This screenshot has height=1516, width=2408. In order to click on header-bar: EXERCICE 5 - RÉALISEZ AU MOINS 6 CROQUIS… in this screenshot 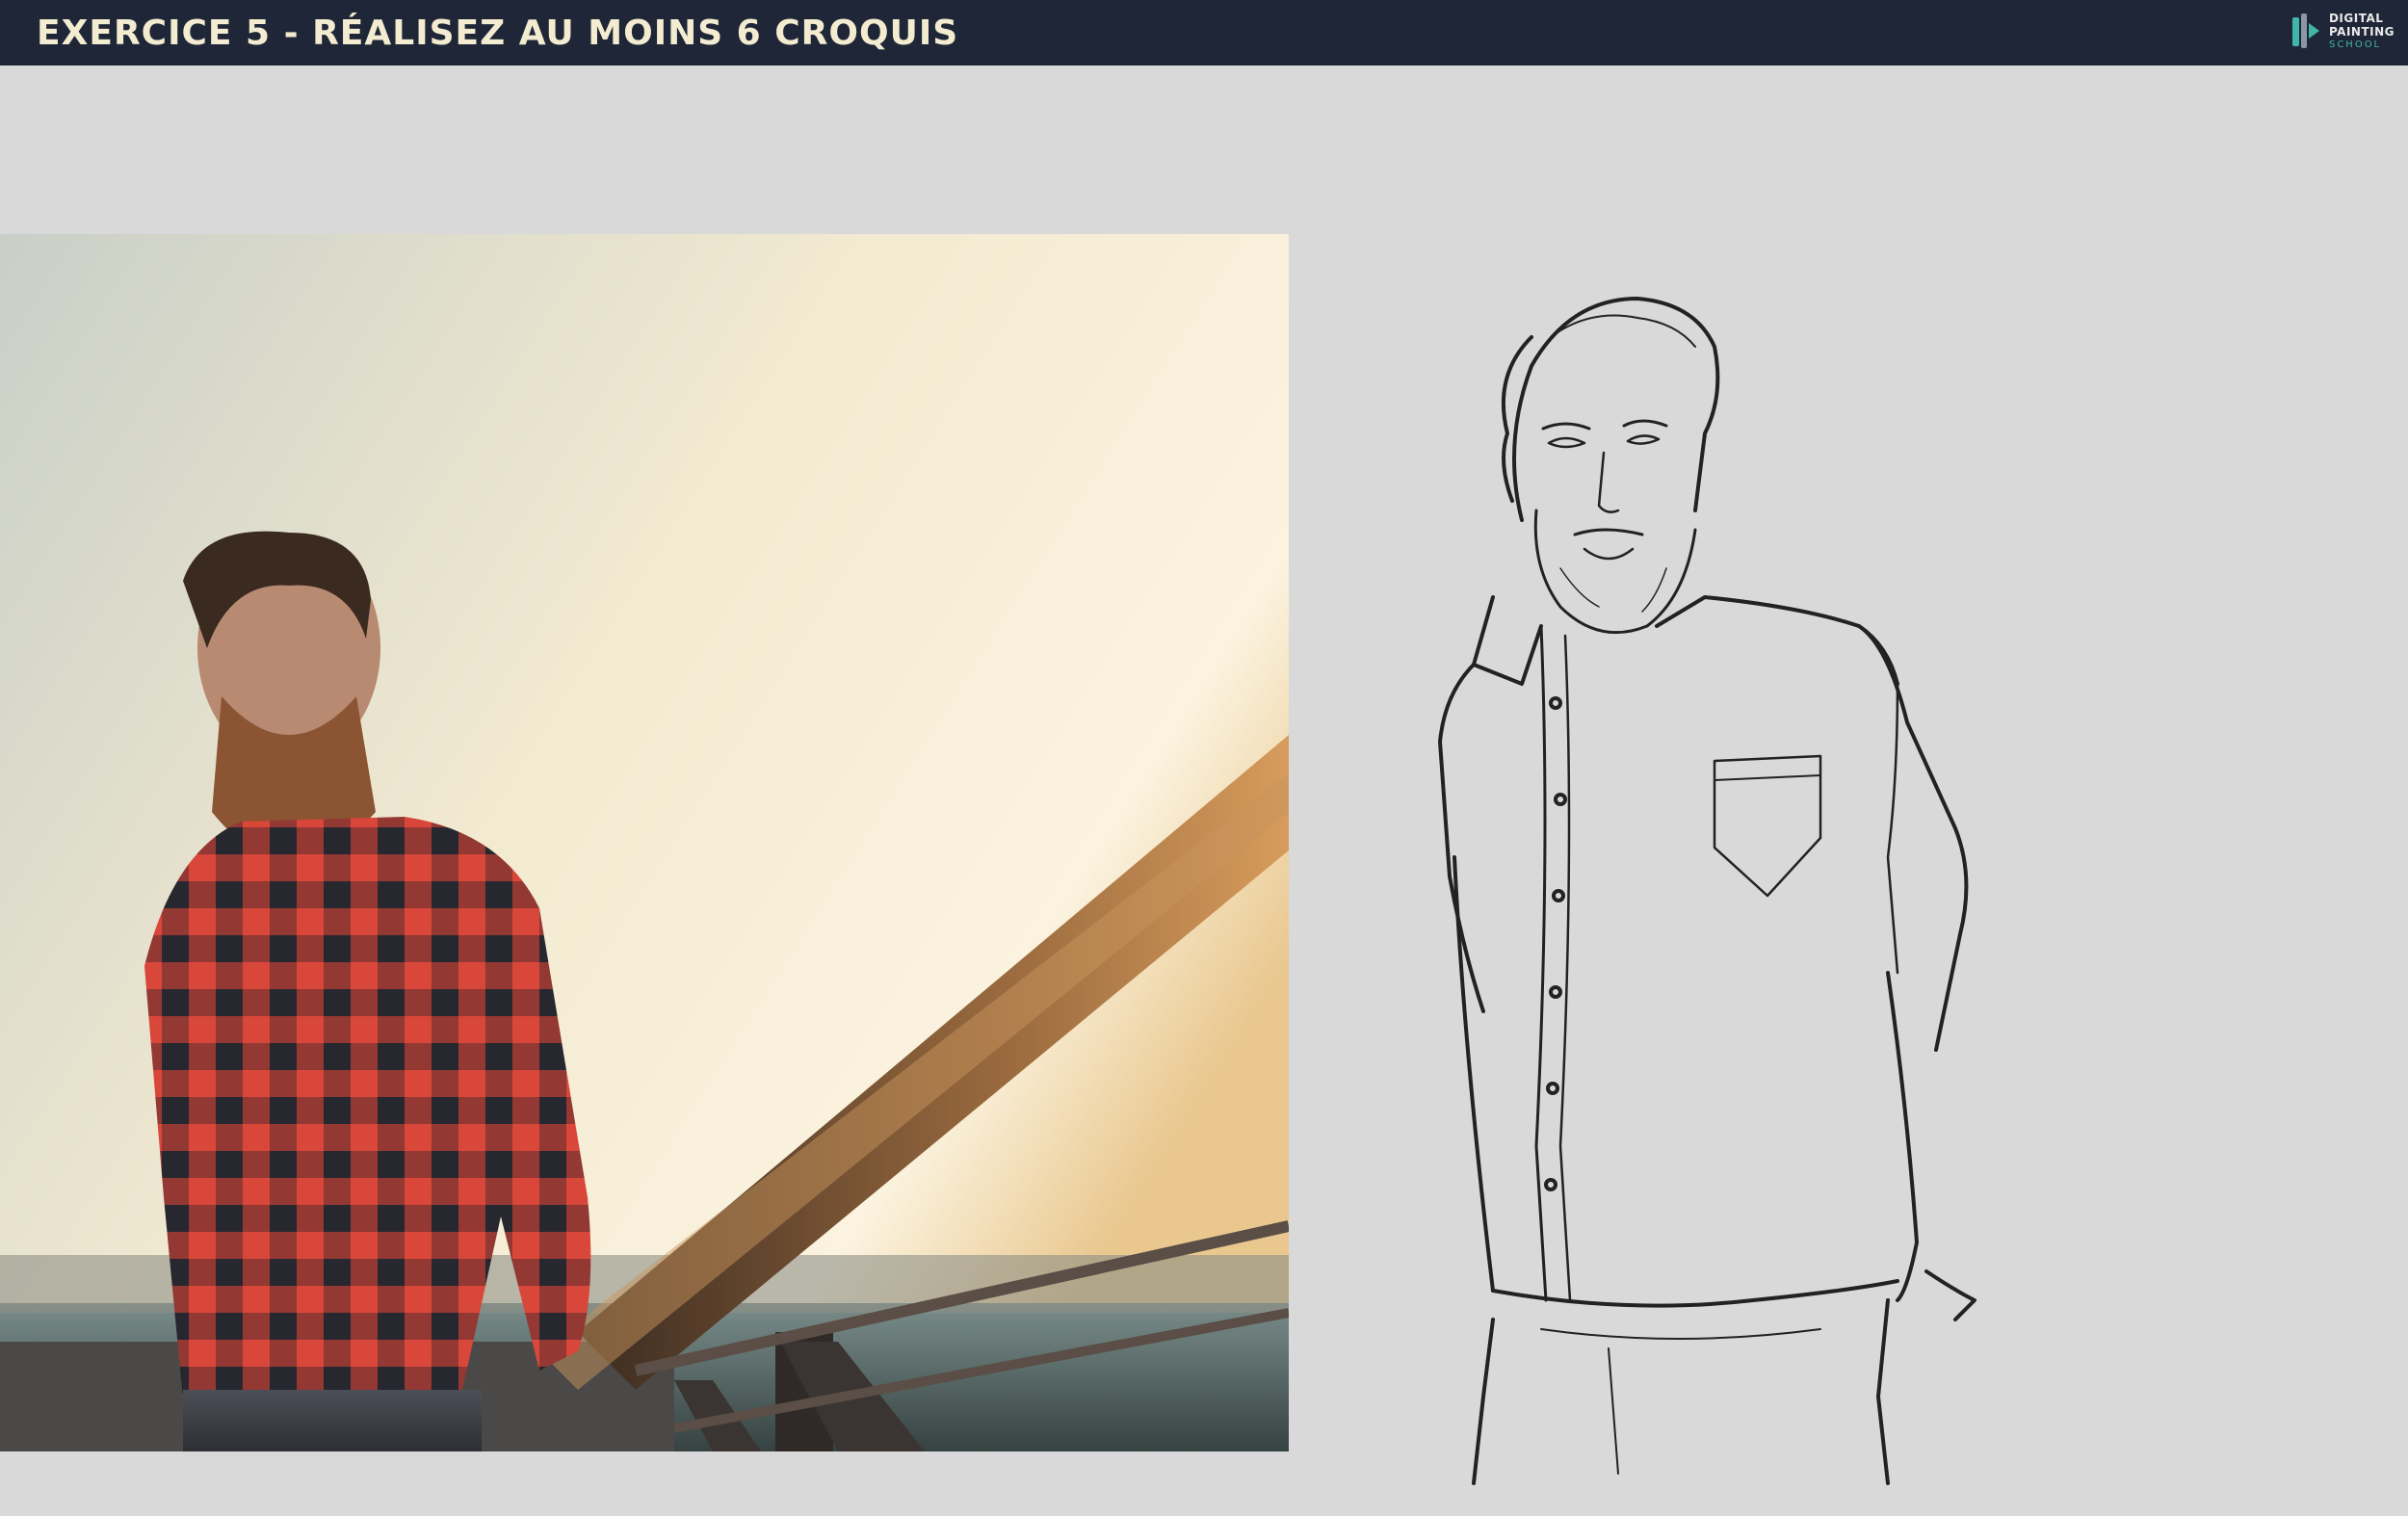, I will do `click(1204, 32)`.